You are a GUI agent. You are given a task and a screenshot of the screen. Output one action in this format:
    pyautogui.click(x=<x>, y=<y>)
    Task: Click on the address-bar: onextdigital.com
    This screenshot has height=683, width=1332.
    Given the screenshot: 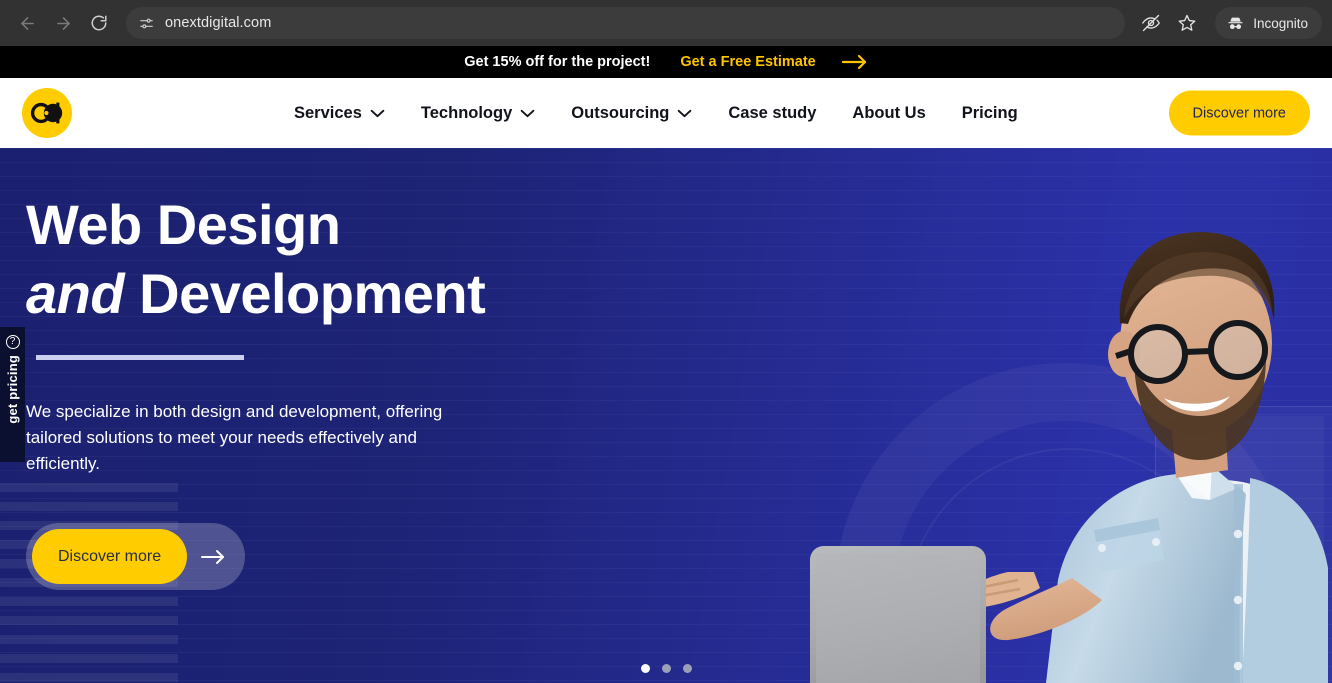 What is the action you would take?
    pyautogui.click(x=626, y=23)
    